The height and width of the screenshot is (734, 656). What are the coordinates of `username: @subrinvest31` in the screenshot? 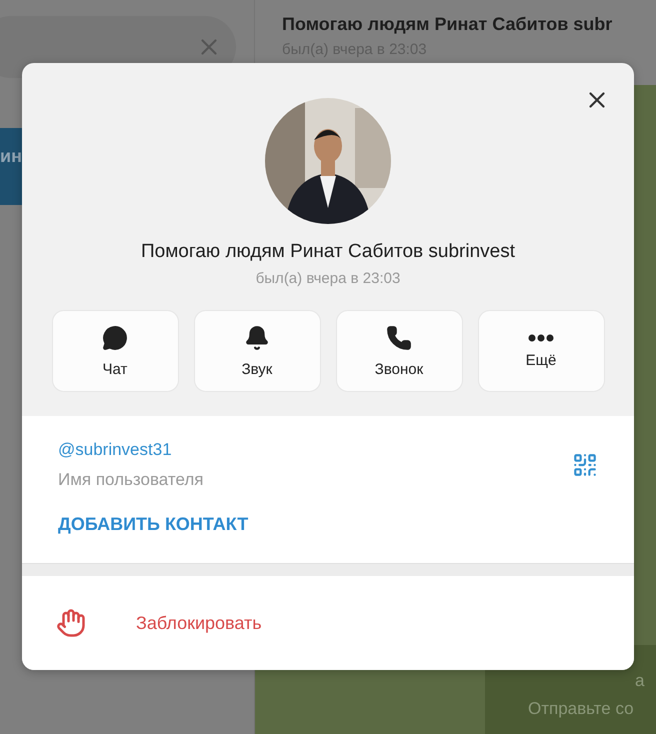 It's located at (115, 450).